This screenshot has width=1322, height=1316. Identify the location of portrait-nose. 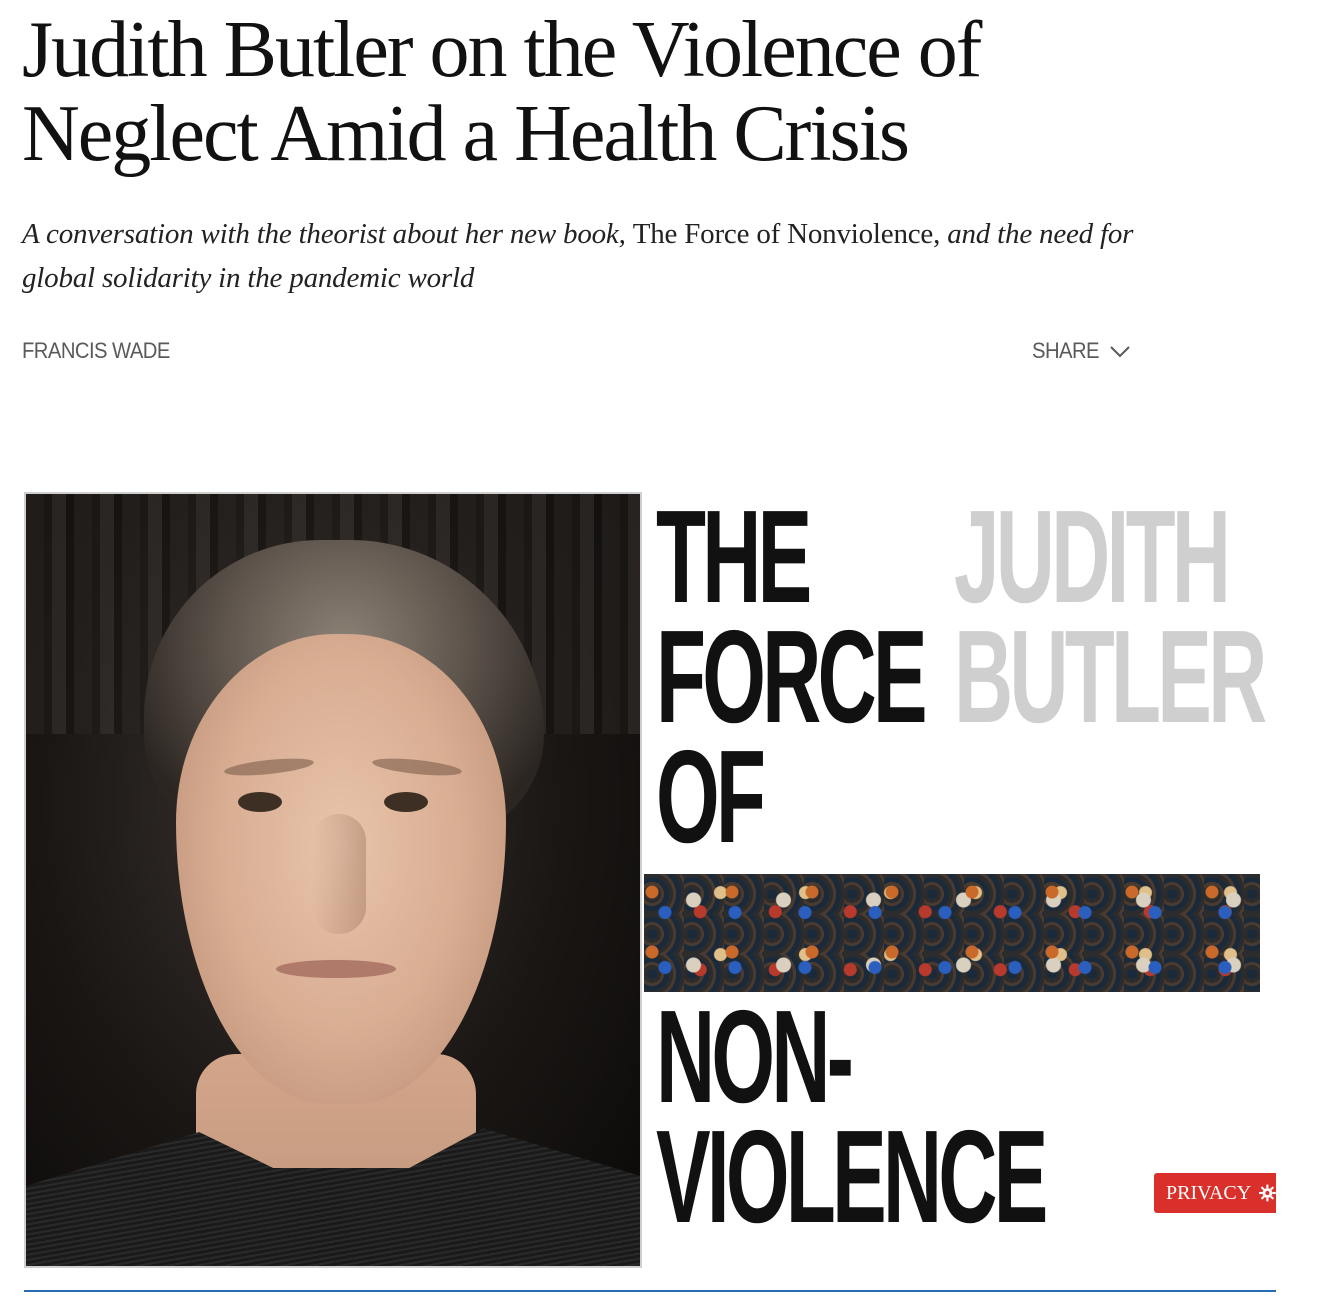
(339, 874).